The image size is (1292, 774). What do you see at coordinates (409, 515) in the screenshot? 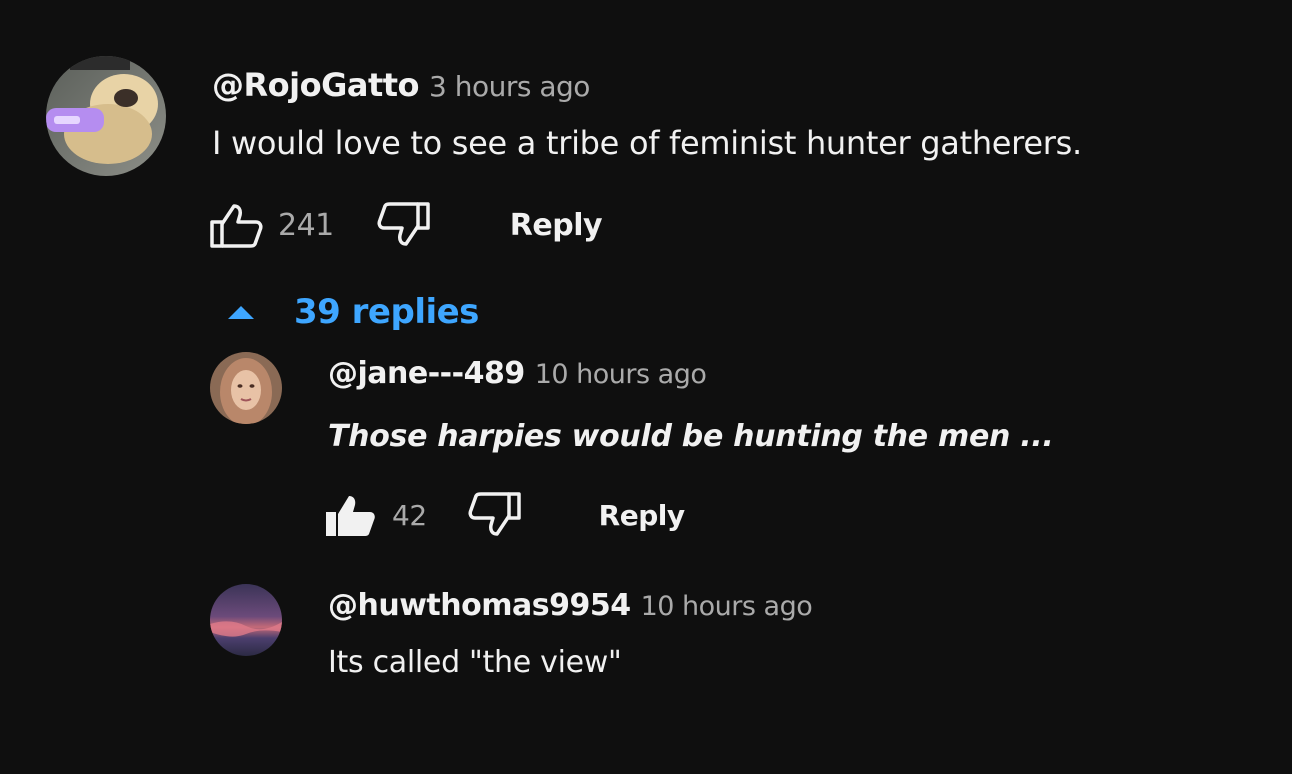
I see `like-count: 42` at bounding box center [409, 515].